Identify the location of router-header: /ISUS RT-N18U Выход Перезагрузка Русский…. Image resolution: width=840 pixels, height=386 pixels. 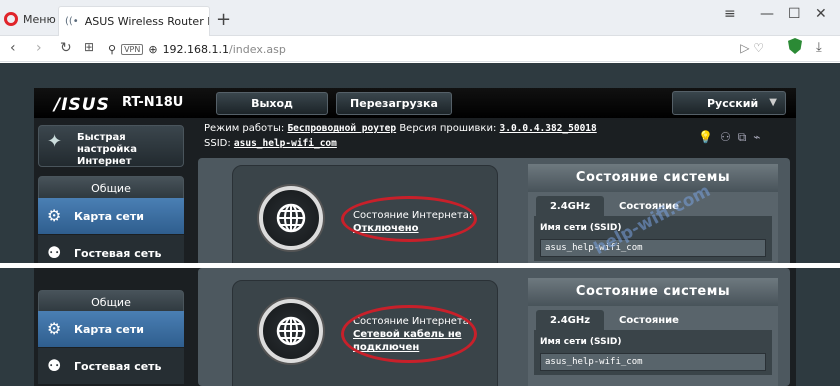
(415, 103).